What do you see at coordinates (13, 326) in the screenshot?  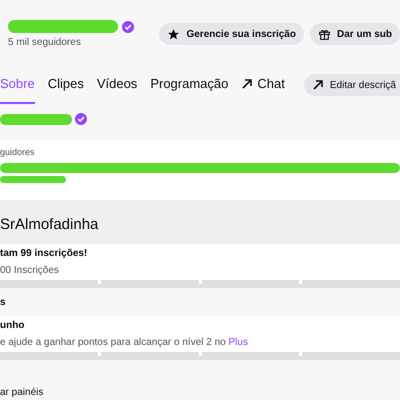 I see `goal-title: unho` at bounding box center [13, 326].